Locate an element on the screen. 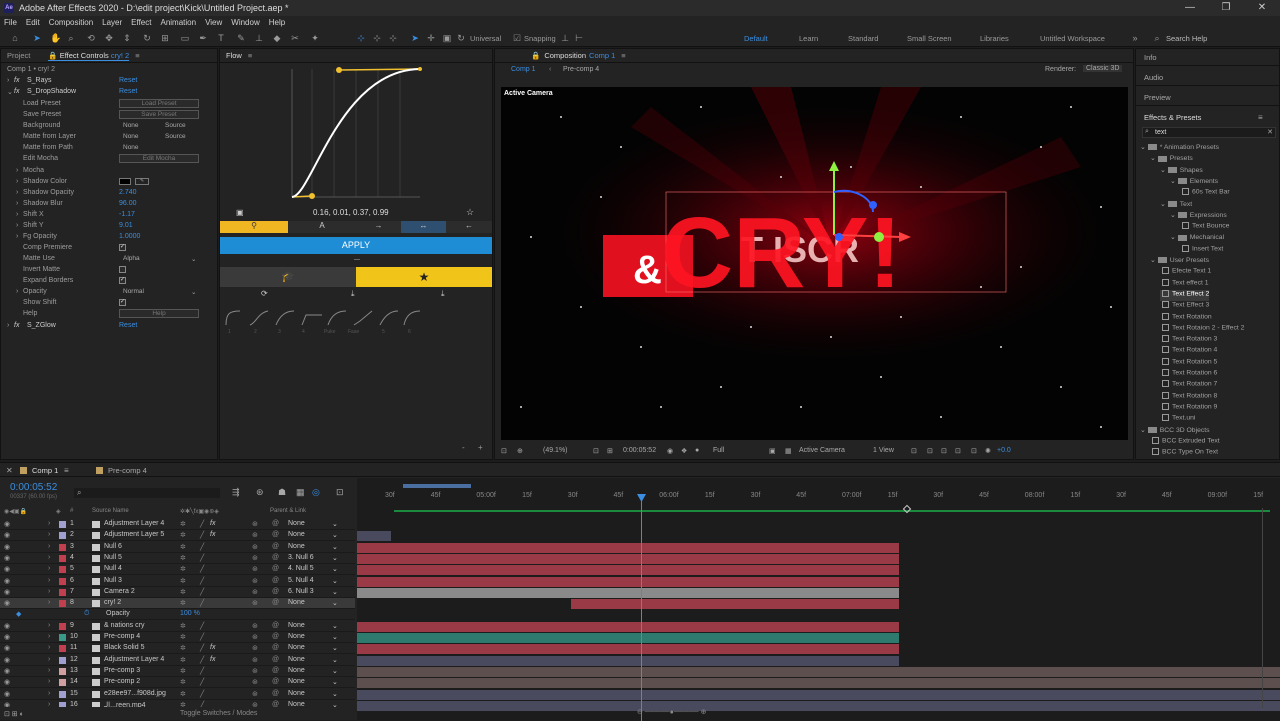  tab-flow: Flow is located at coordinates (234, 55).